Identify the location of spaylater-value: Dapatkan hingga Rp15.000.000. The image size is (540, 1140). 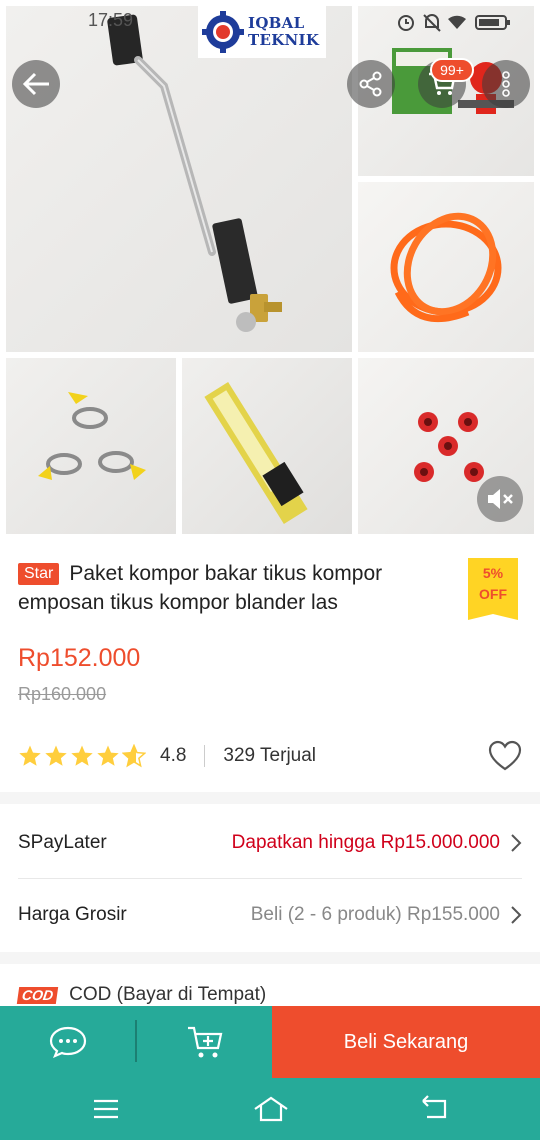
(365, 842).